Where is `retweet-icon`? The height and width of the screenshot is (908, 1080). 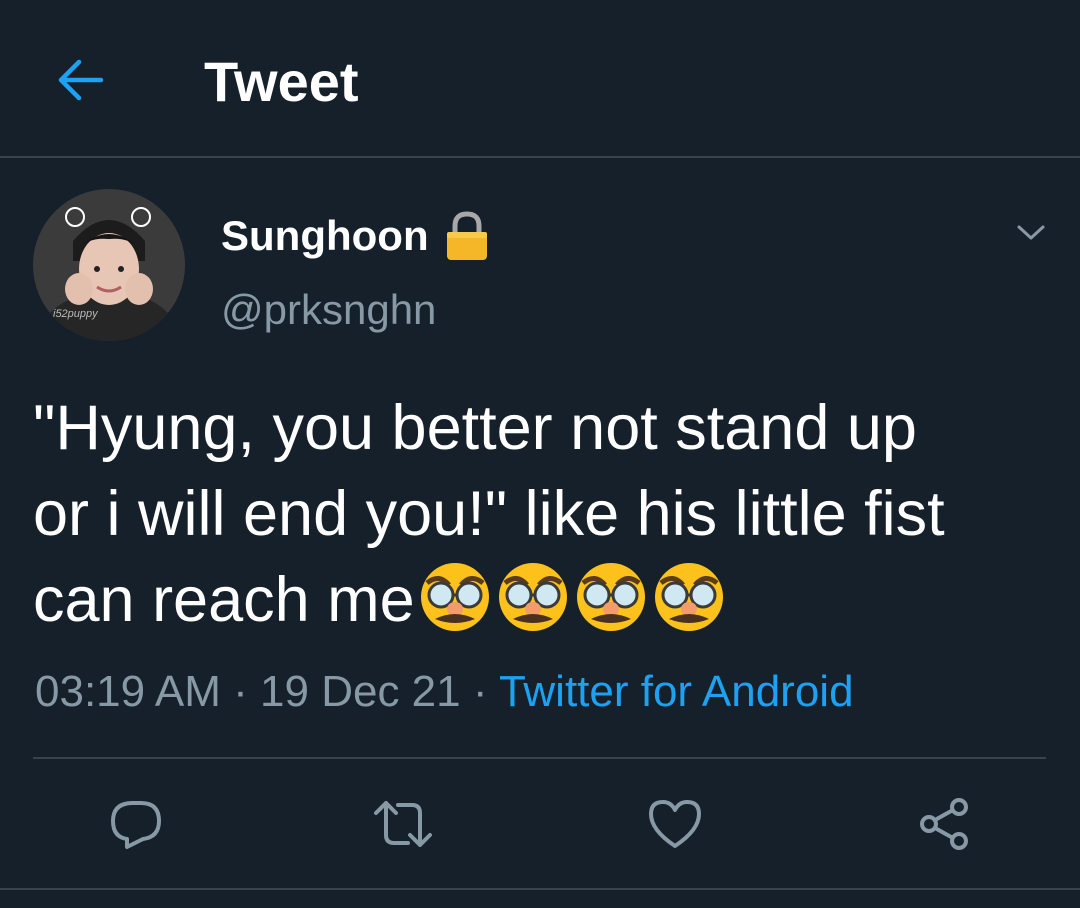 retweet-icon is located at coordinates (403, 824).